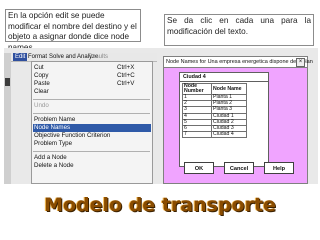 The height and width of the screenshot is (240, 320). I want to click on close-icon: ×, so click(300, 62).